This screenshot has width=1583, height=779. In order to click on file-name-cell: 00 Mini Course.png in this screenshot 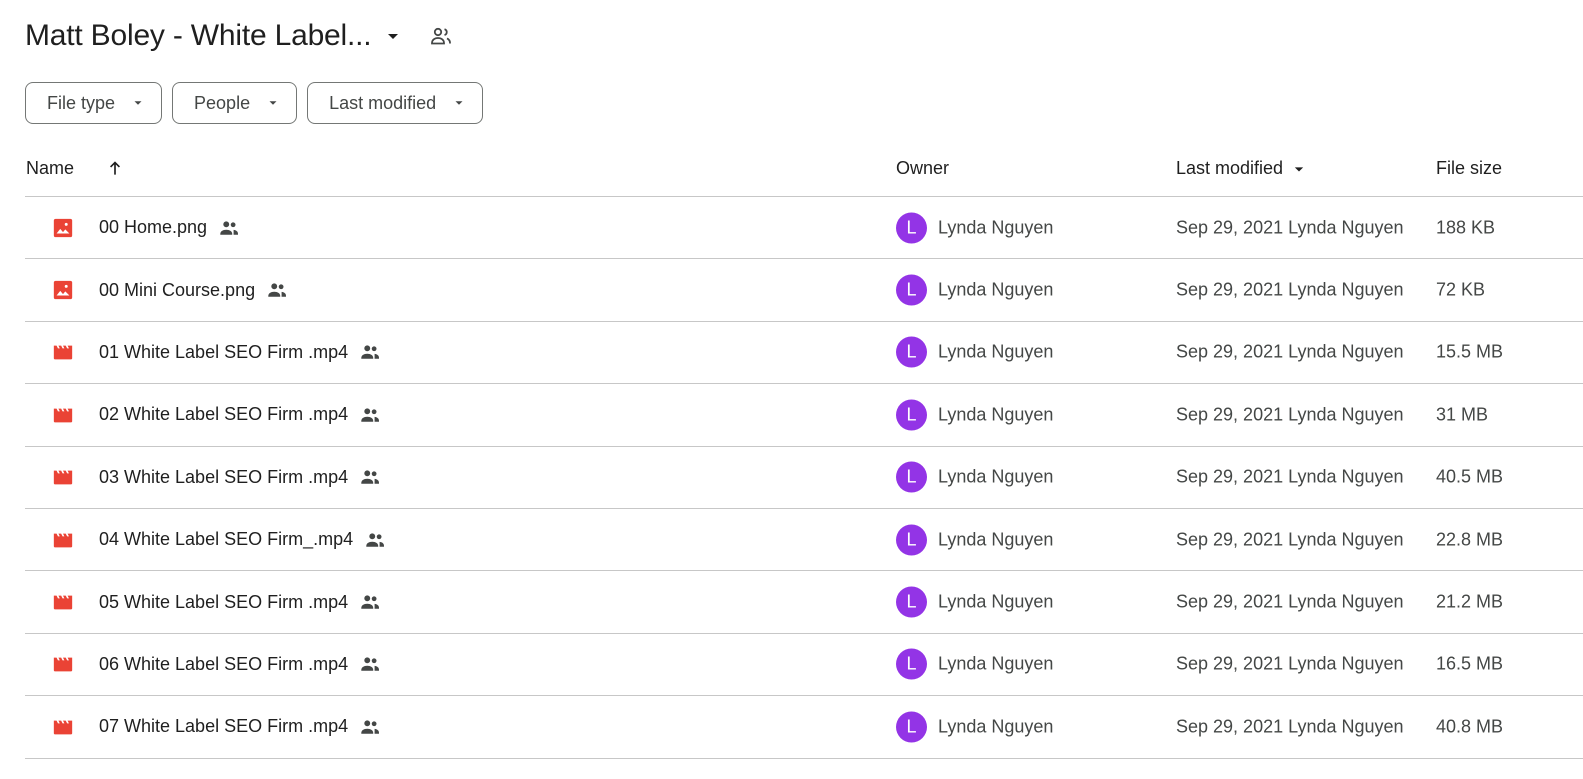, I will do `click(194, 290)`.